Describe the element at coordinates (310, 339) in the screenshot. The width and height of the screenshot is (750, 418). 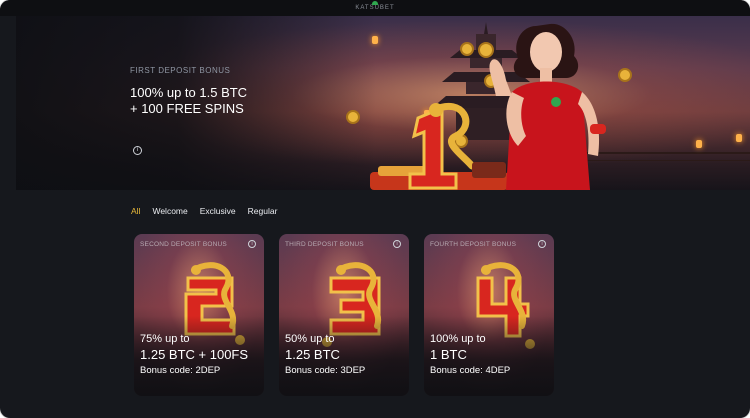
I see `card-percent-line: 50% up to` at that location.